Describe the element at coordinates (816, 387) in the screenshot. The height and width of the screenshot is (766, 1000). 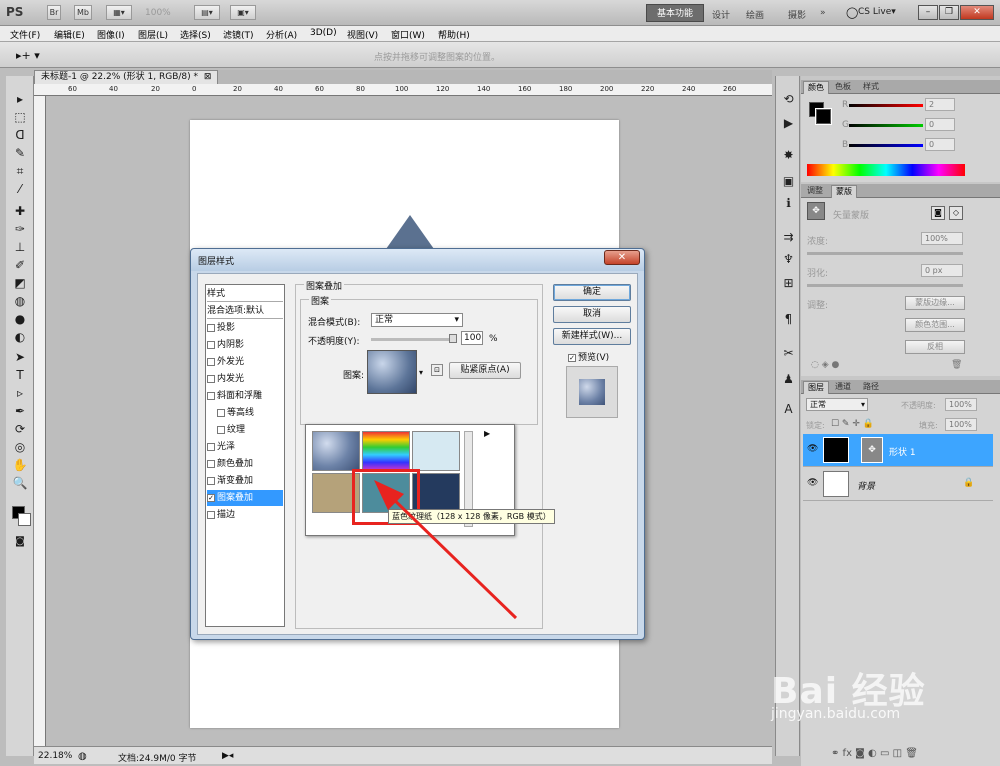
I see `tab-layers: 图层` at that location.